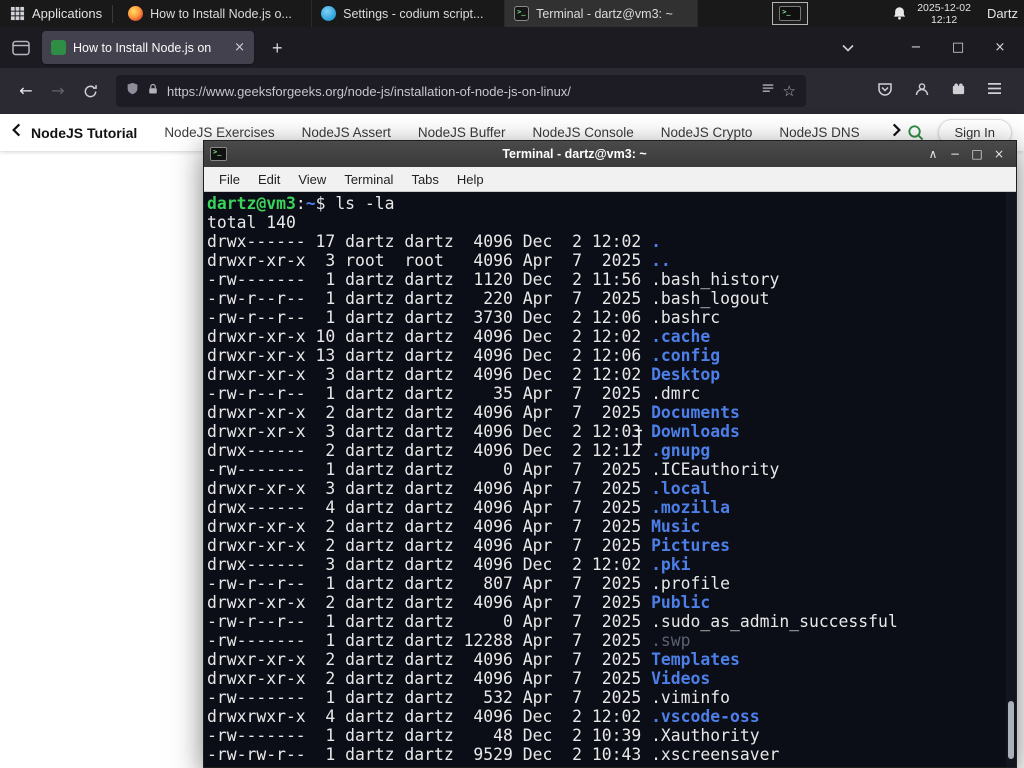 This screenshot has height=768, width=1024. Describe the element at coordinates (681, 488) in the screenshot. I see `file-name: .local` at that location.